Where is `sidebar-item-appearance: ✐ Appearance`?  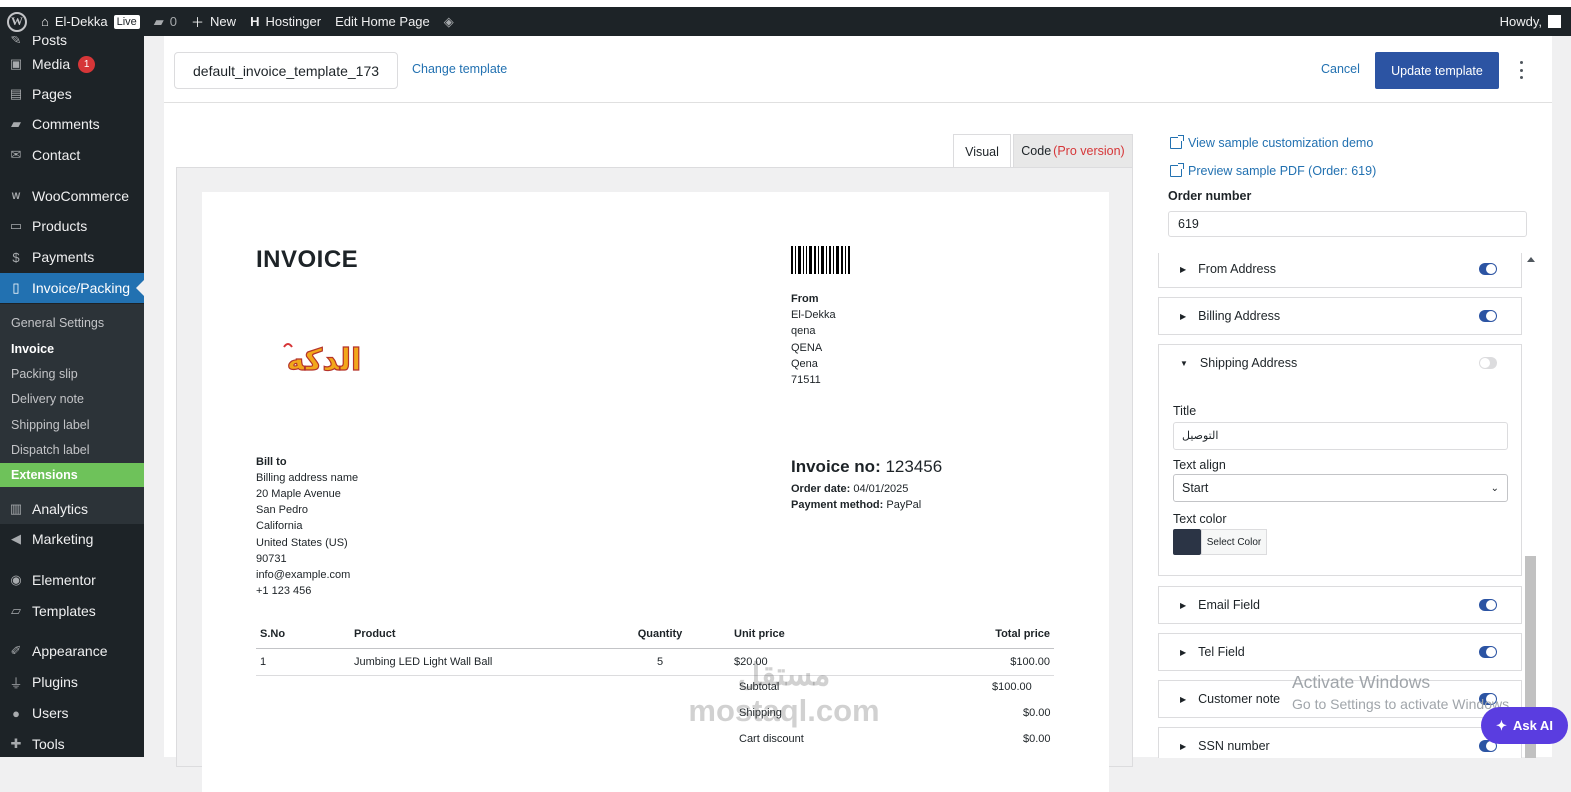 sidebar-item-appearance: ✐ Appearance is located at coordinates (72, 651).